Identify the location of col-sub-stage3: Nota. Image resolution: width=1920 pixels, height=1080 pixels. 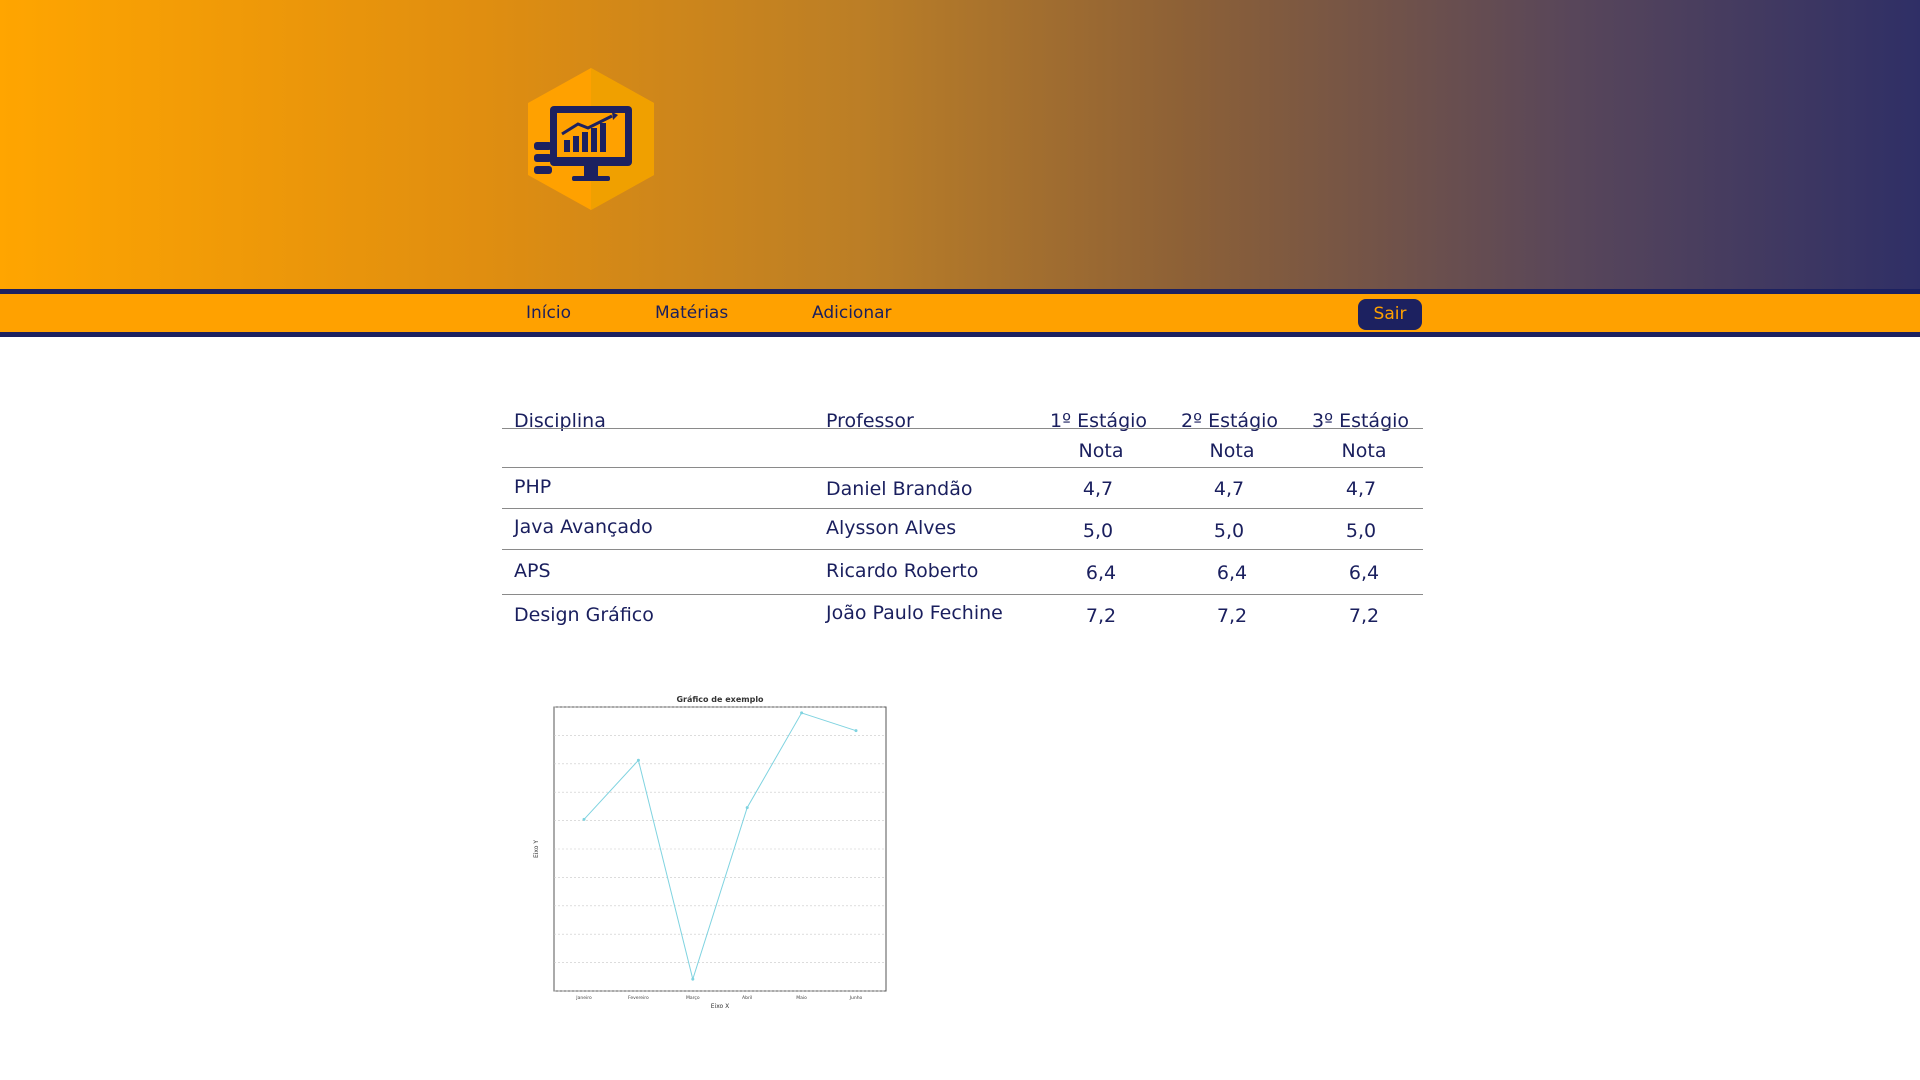
(1364, 451).